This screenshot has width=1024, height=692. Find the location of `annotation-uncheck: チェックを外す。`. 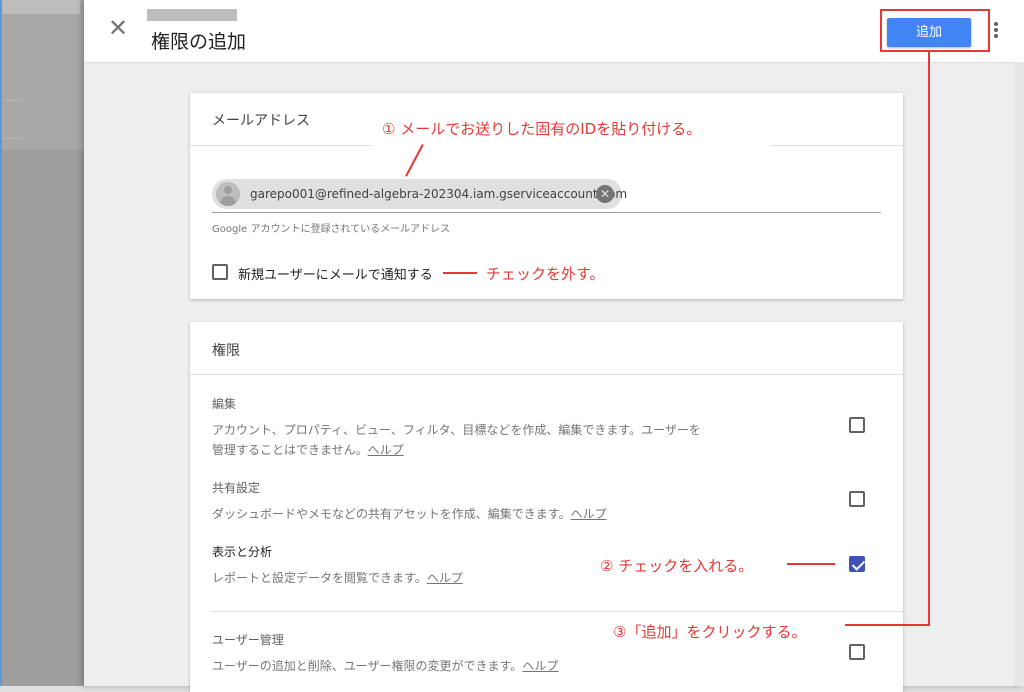

annotation-uncheck: チェックを外す。 is located at coordinates (545, 274).